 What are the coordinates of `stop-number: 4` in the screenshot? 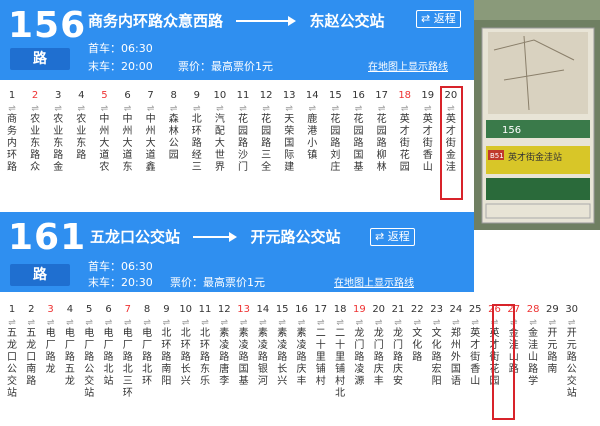 It's located at (70, 309).